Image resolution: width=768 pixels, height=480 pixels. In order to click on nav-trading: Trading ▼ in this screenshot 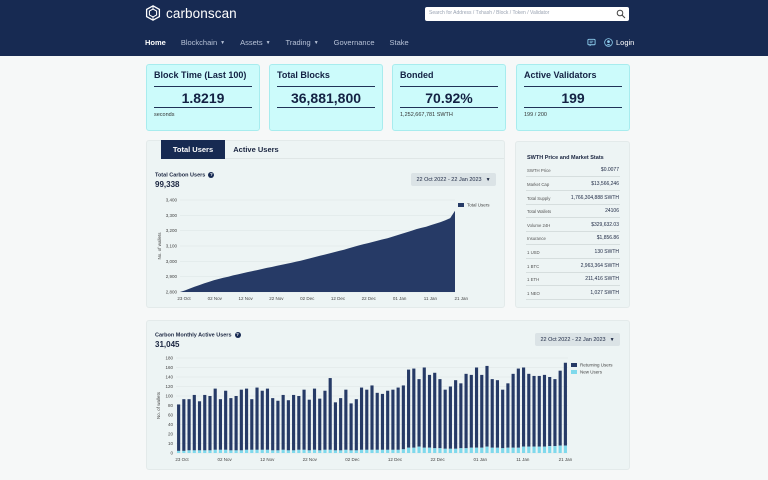, I will do `click(302, 42)`.